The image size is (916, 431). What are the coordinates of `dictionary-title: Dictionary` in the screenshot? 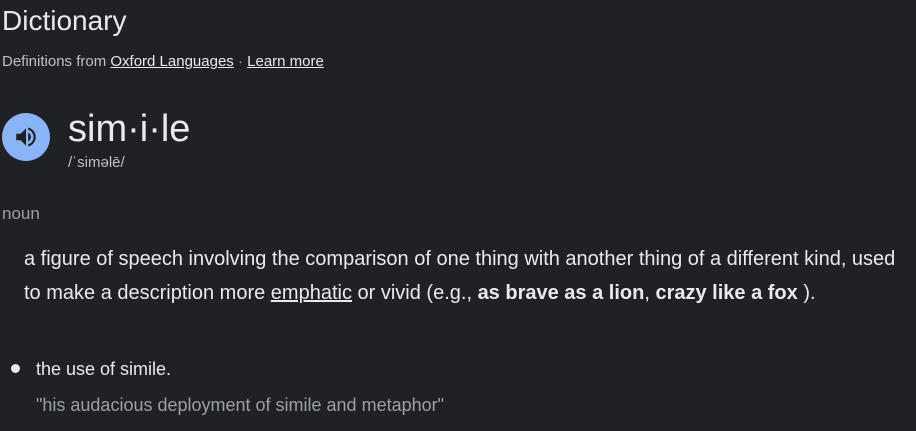 It's located at (64, 20).